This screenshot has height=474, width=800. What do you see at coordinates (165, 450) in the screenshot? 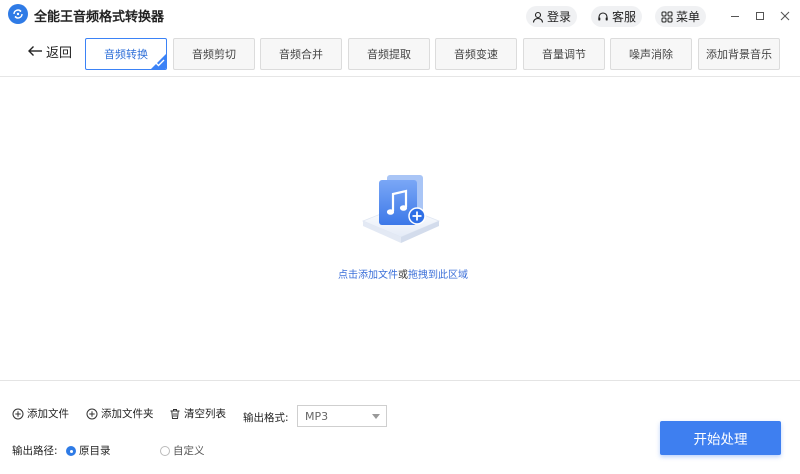
I see `radio-unselected-icon` at bounding box center [165, 450].